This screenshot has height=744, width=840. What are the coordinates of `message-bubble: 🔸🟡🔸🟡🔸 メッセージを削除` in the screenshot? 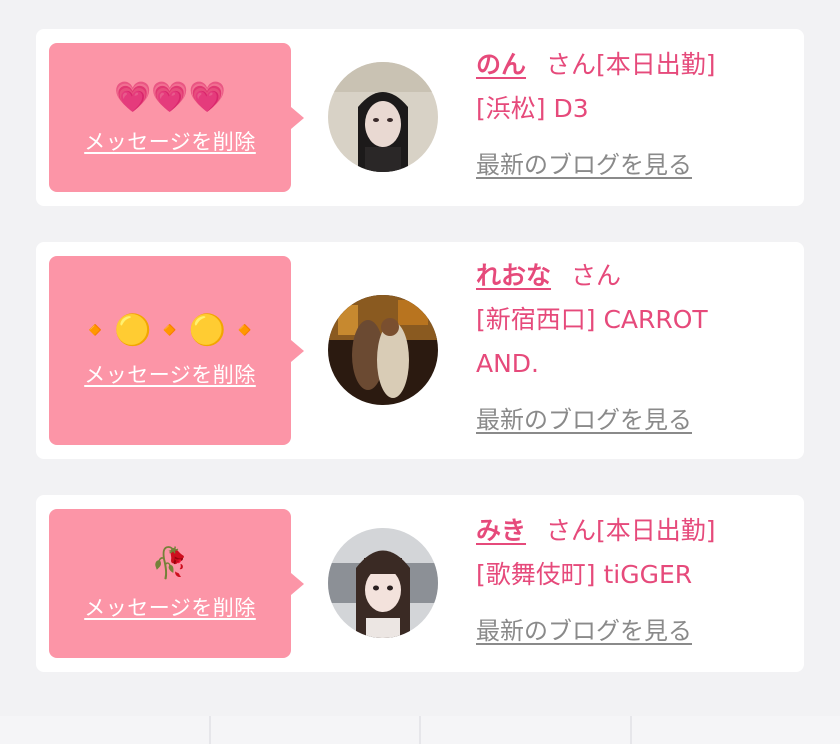 It's located at (176, 350).